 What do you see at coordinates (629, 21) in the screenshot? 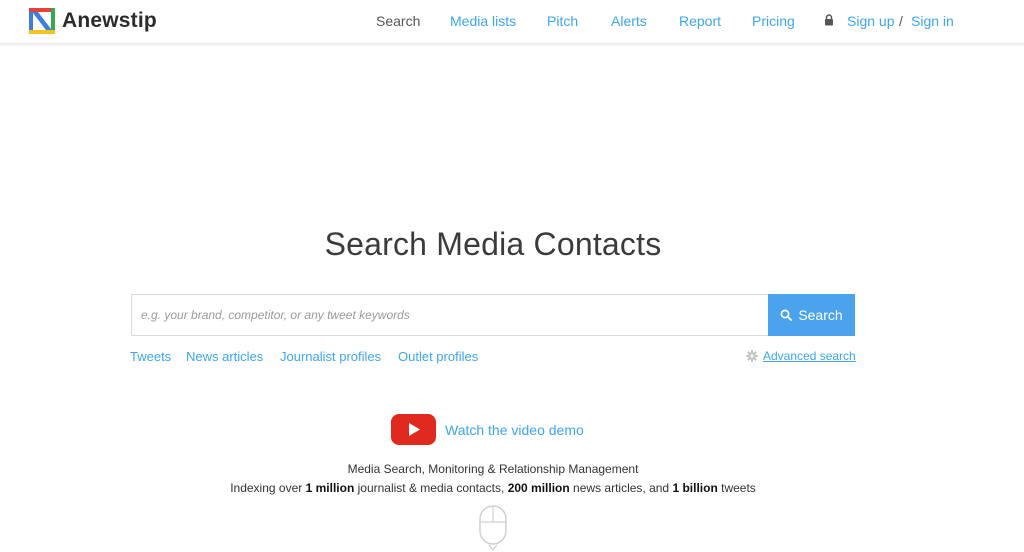
I see `nav-alerts: Alerts` at bounding box center [629, 21].